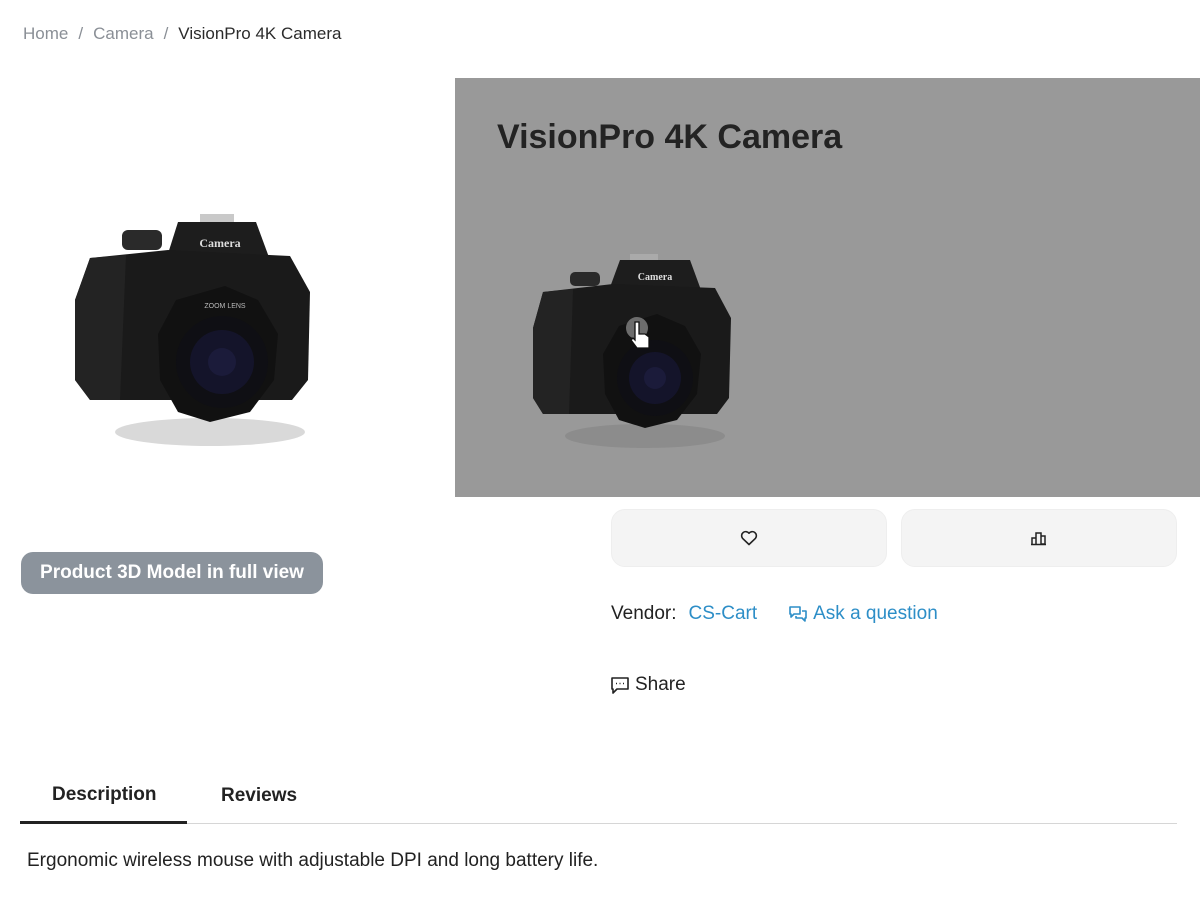 The width and height of the screenshot is (1200, 907). I want to click on breadcrumb-category: Camera, so click(123, 34).